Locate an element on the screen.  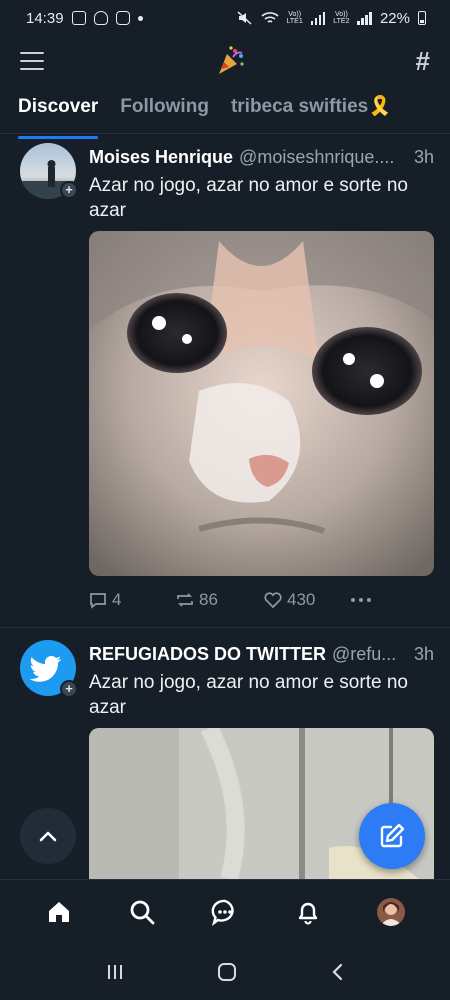
more-notifications-dot is located at coordinates (140, 18).